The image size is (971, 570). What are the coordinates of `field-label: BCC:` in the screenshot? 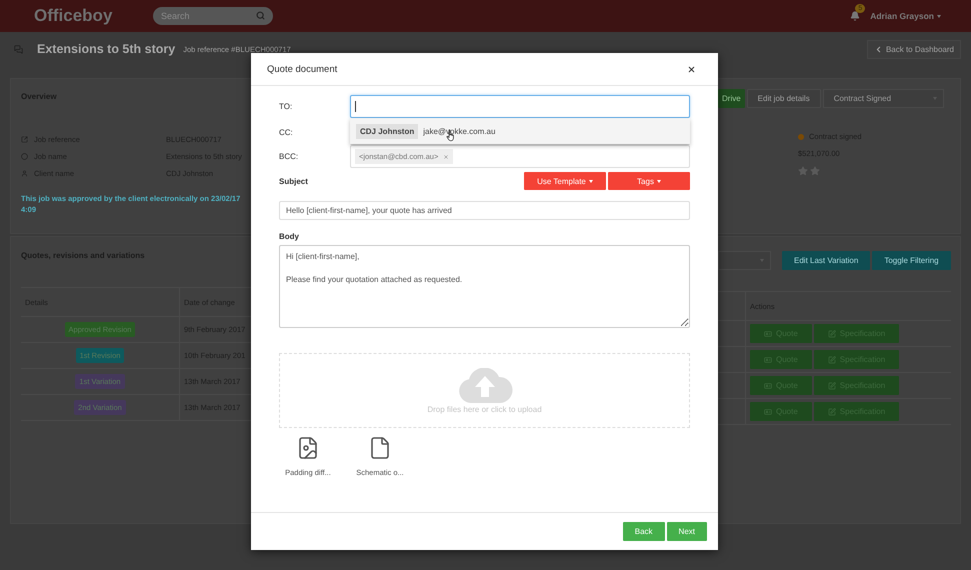 It's located at (289, 156).